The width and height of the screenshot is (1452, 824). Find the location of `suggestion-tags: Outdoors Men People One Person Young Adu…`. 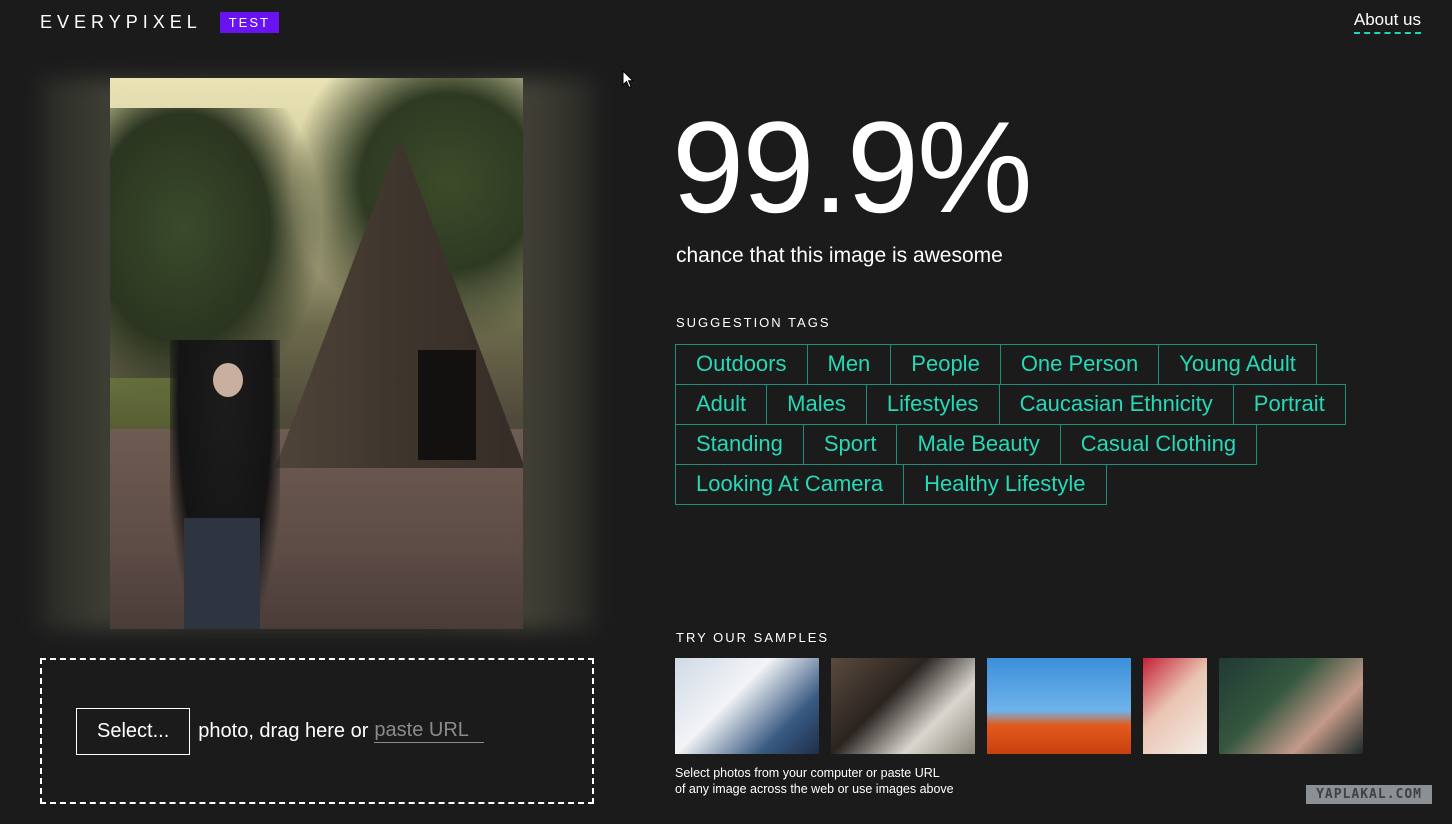

suggestion-tags: Outdoors Men People One Person Young Adu… is located at coordinates (1035, 424).